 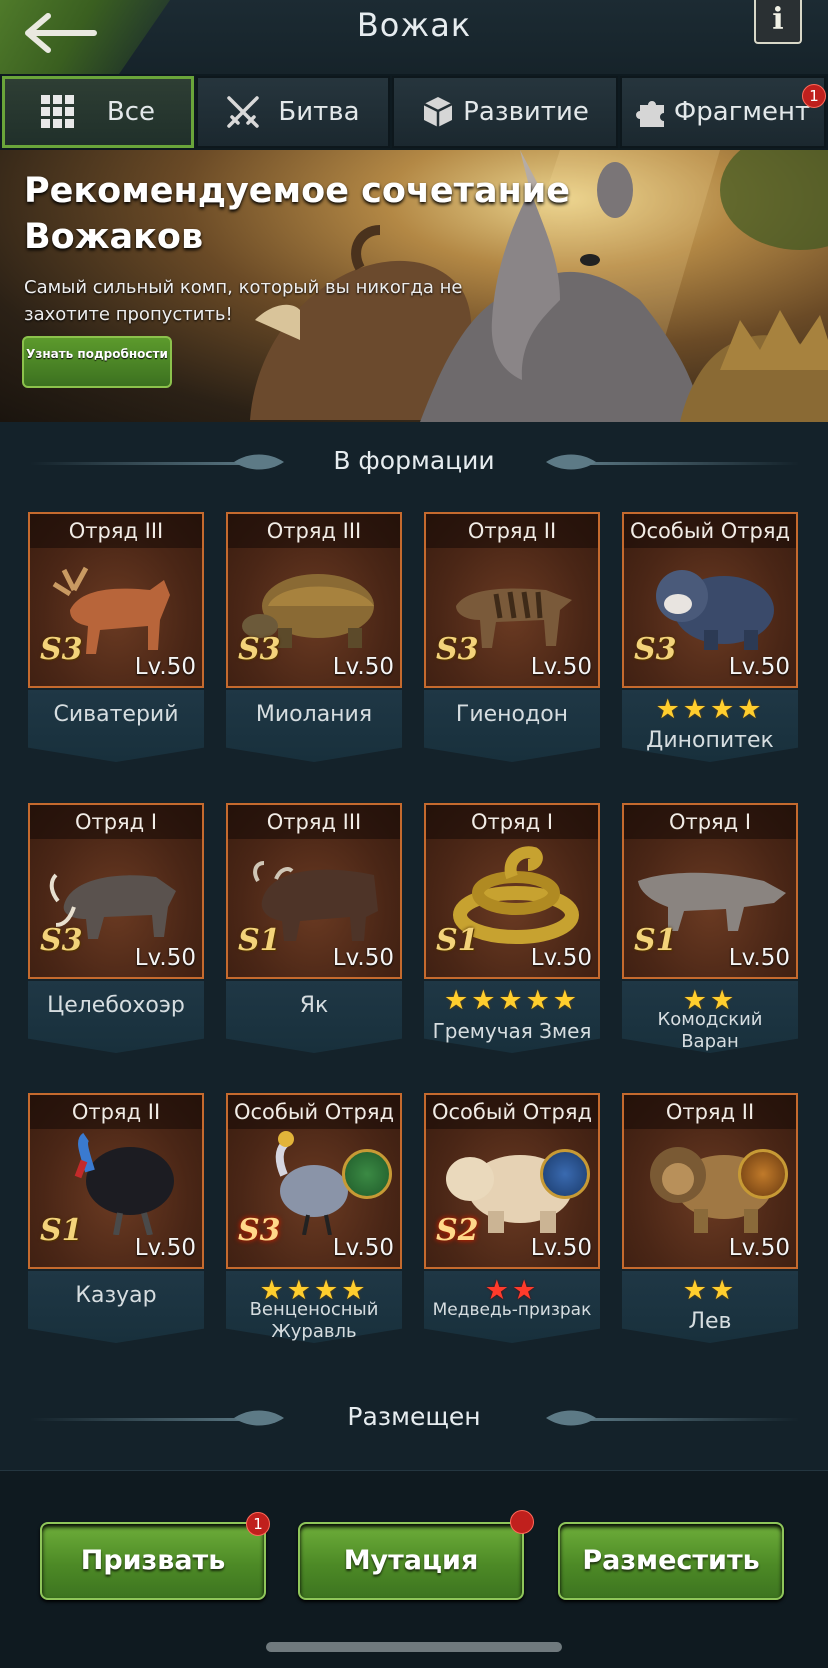 I want to click on cube-icon, so click(x=438, y=112).